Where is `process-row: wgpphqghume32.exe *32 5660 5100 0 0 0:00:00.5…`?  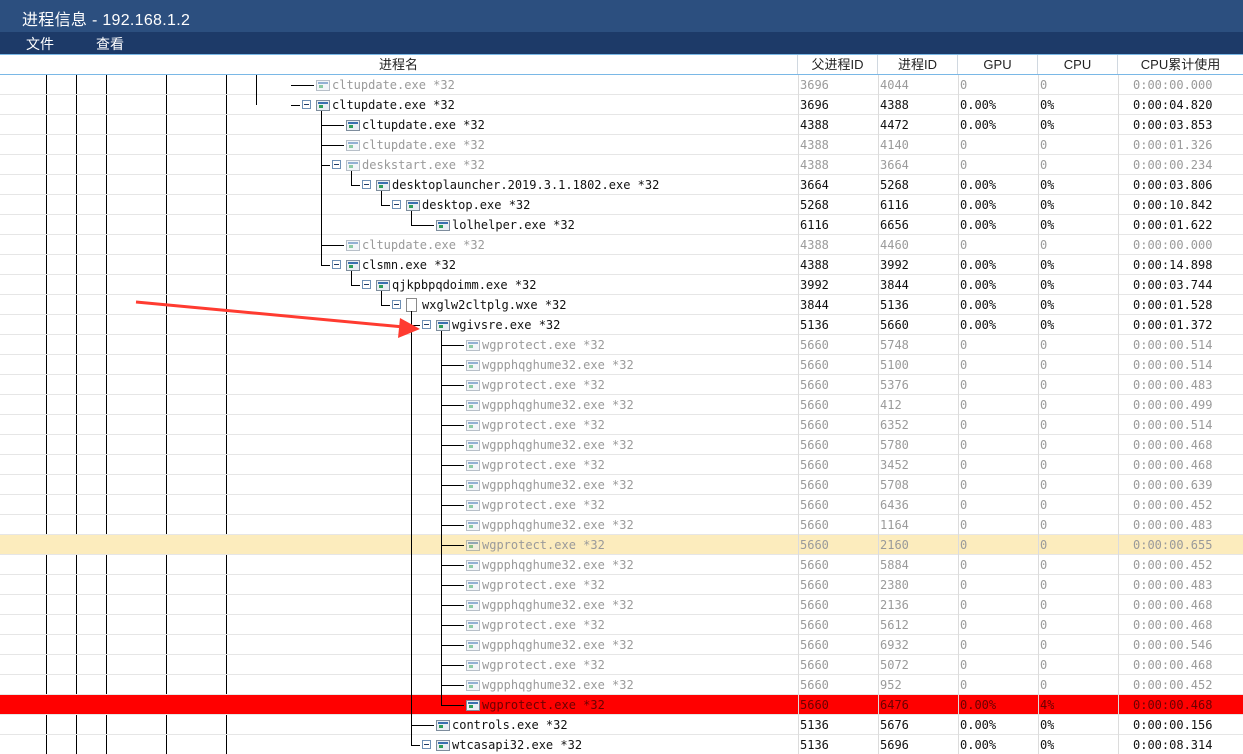
process-row: wgpphqghume32.exe *32 5660 5100 0 0 0:00:00.5… is located at coordinates (621, 365).